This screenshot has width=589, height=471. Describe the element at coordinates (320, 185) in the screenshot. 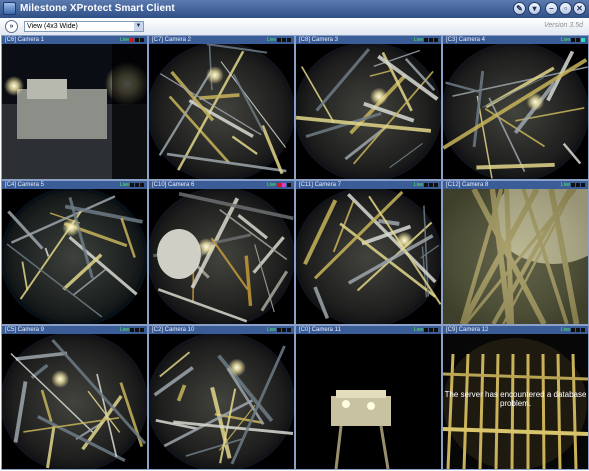

I see `camera-label: [C11] Camera 7` at that location.